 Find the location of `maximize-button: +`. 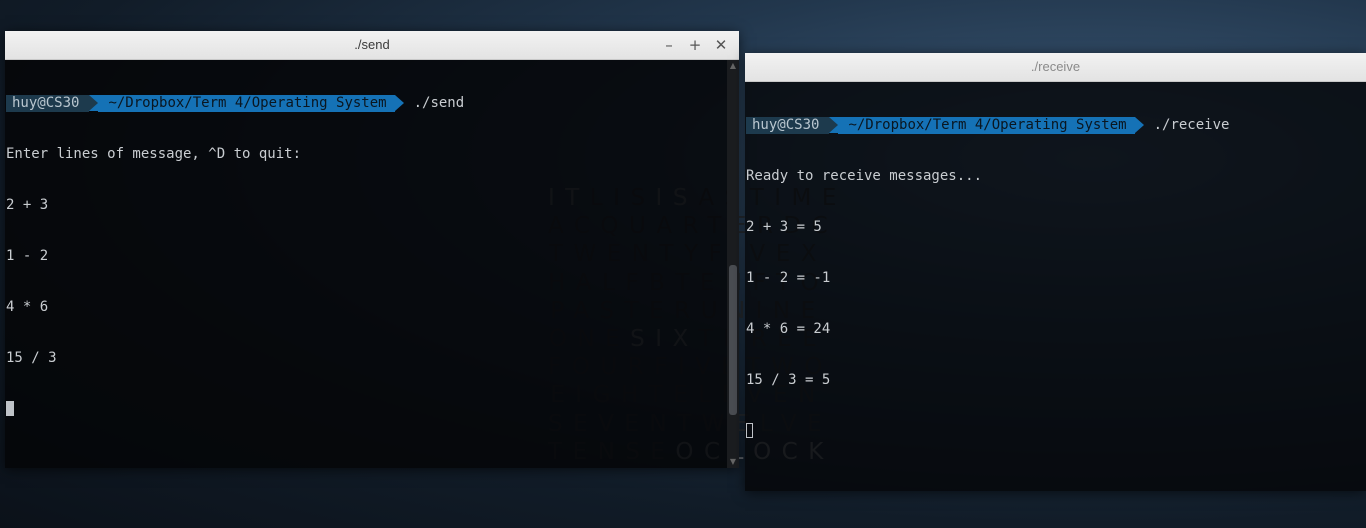

maximize-button: + is located at coordinates (695, 45).